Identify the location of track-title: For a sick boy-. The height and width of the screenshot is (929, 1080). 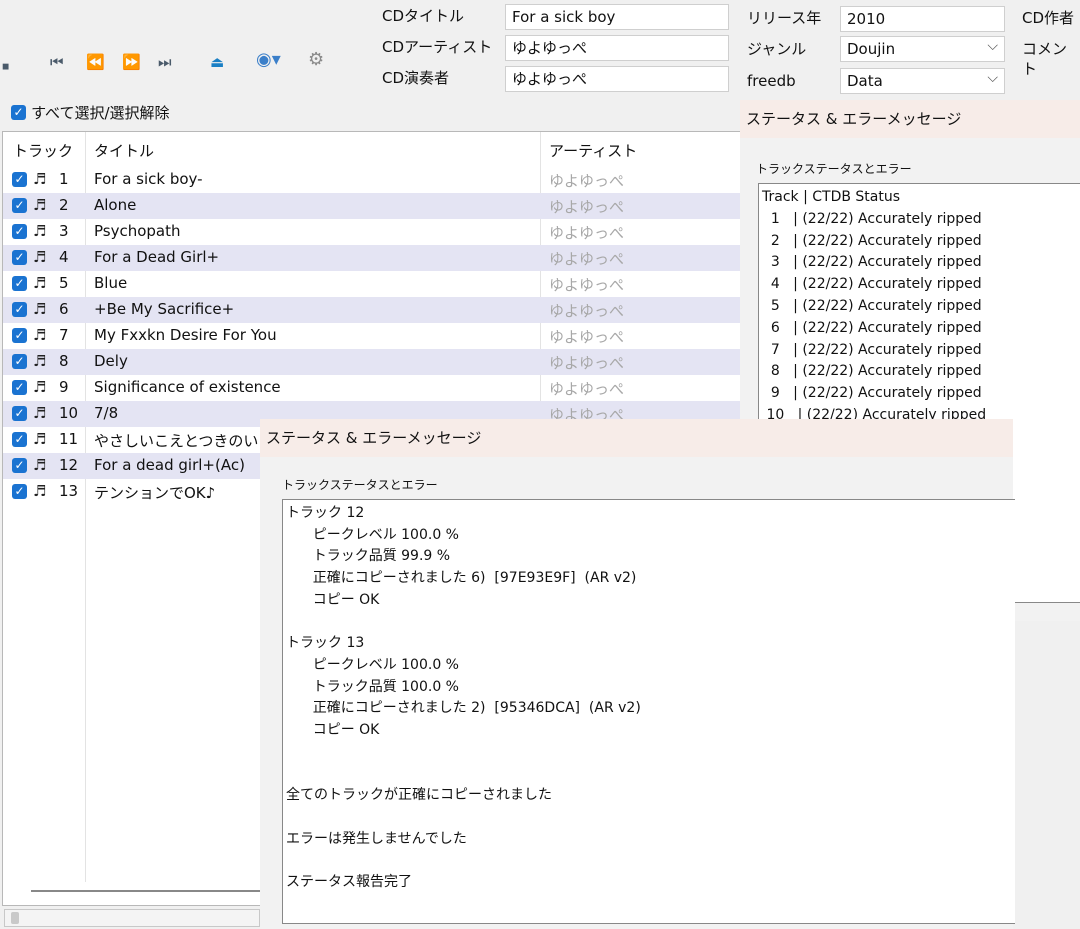
(148, 179).